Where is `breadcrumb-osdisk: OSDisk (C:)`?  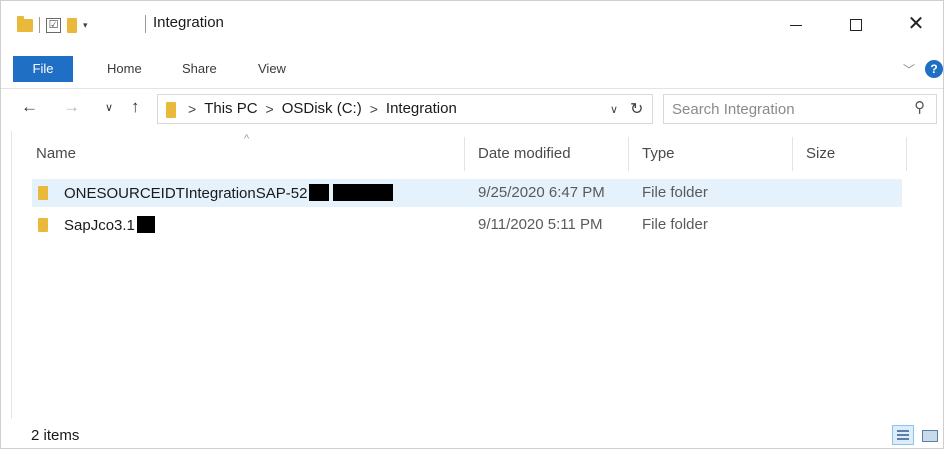 breadcrumb-osdisk: OSDisk (C:) is located at coordinates (322, 109).